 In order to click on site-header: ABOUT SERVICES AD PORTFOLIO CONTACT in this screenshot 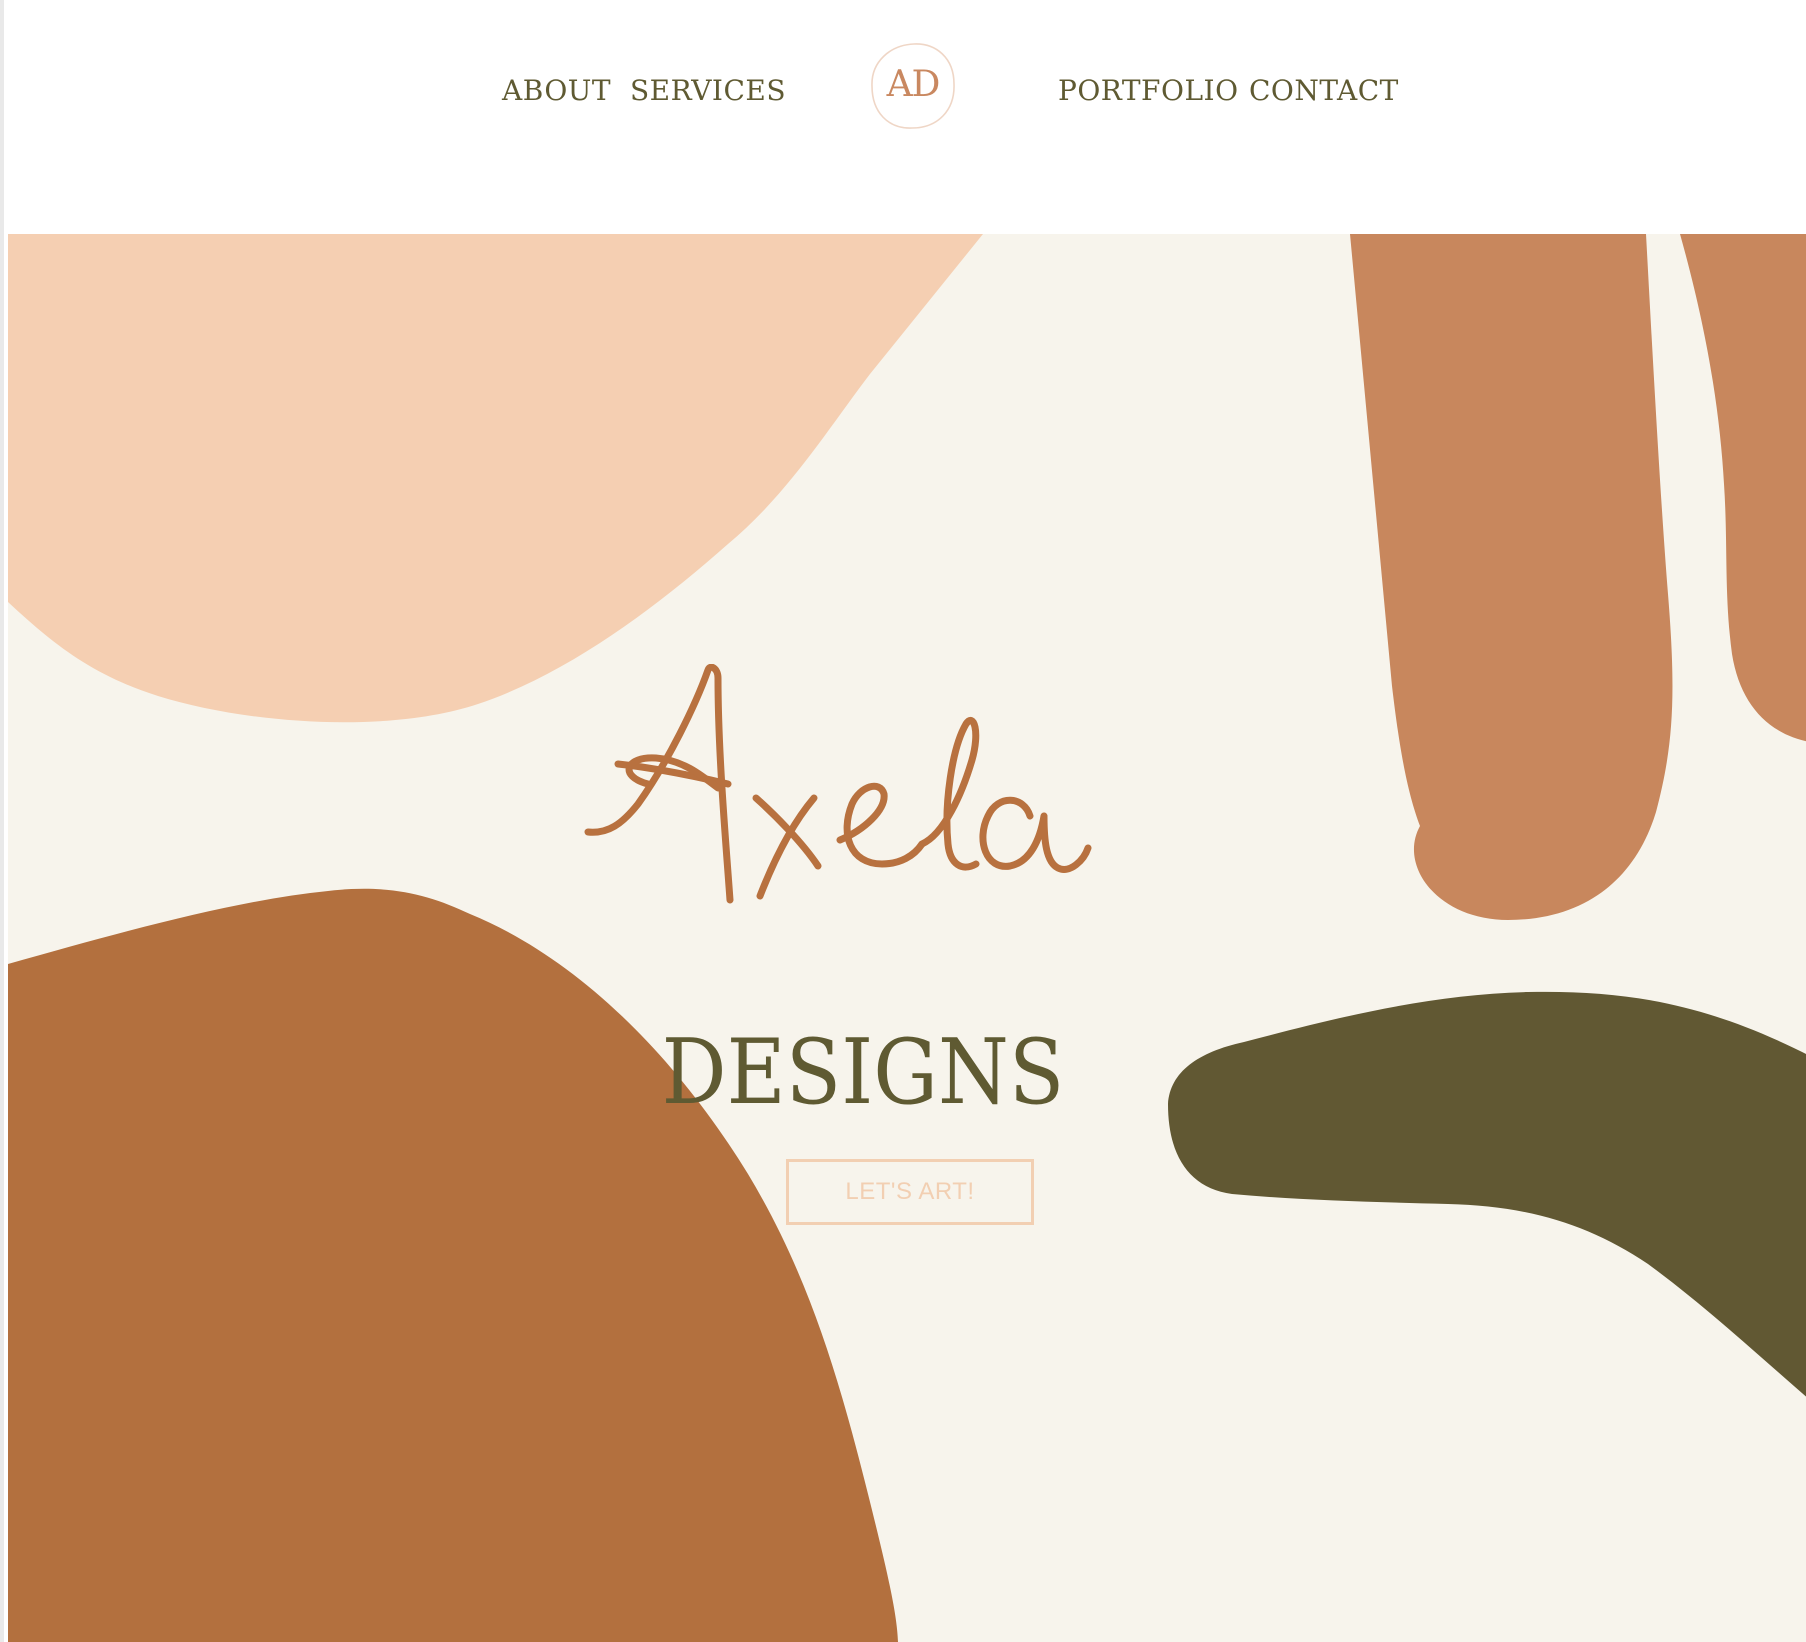, I will do `click(907, 116)`.